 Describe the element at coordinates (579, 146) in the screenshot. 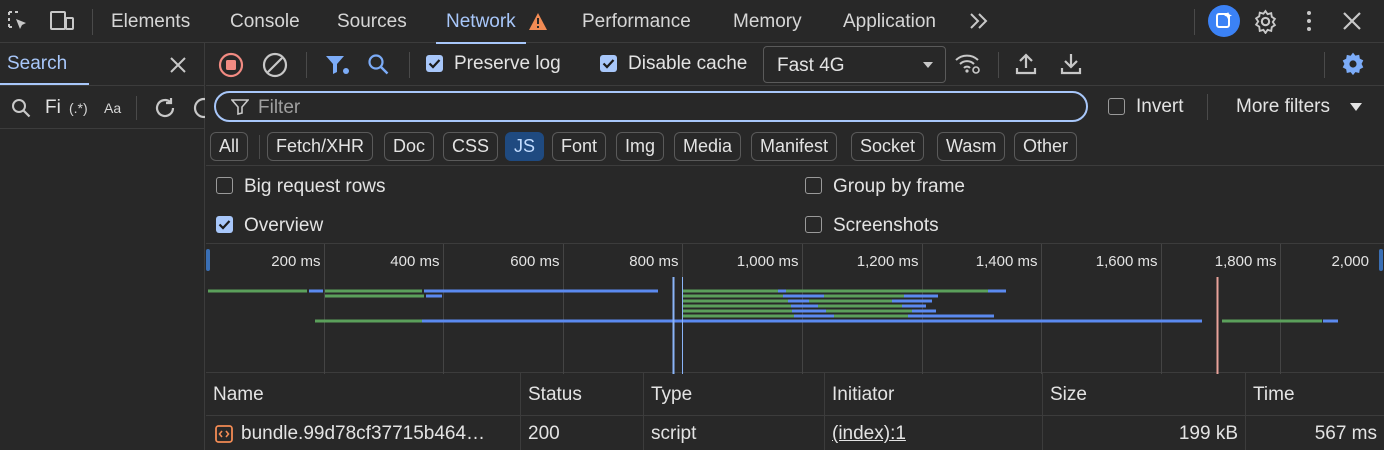

I see `type-filter-font: Font` at that location.